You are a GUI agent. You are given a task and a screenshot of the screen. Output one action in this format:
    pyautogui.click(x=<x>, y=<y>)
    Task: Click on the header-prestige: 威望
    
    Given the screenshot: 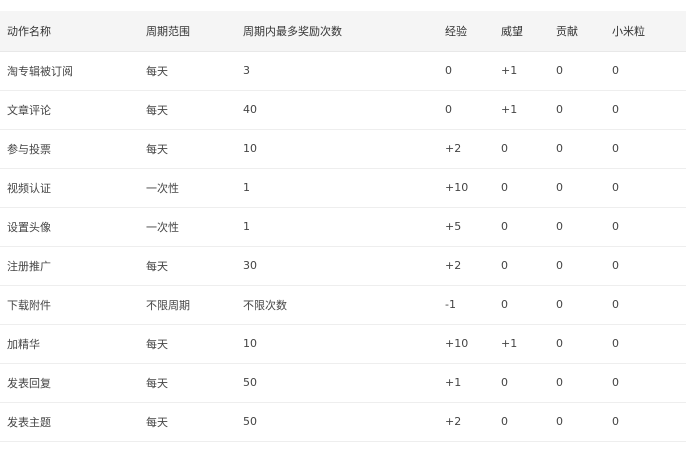 What is the action you would take?
    pyautogui.click(x=521, y=31)
    